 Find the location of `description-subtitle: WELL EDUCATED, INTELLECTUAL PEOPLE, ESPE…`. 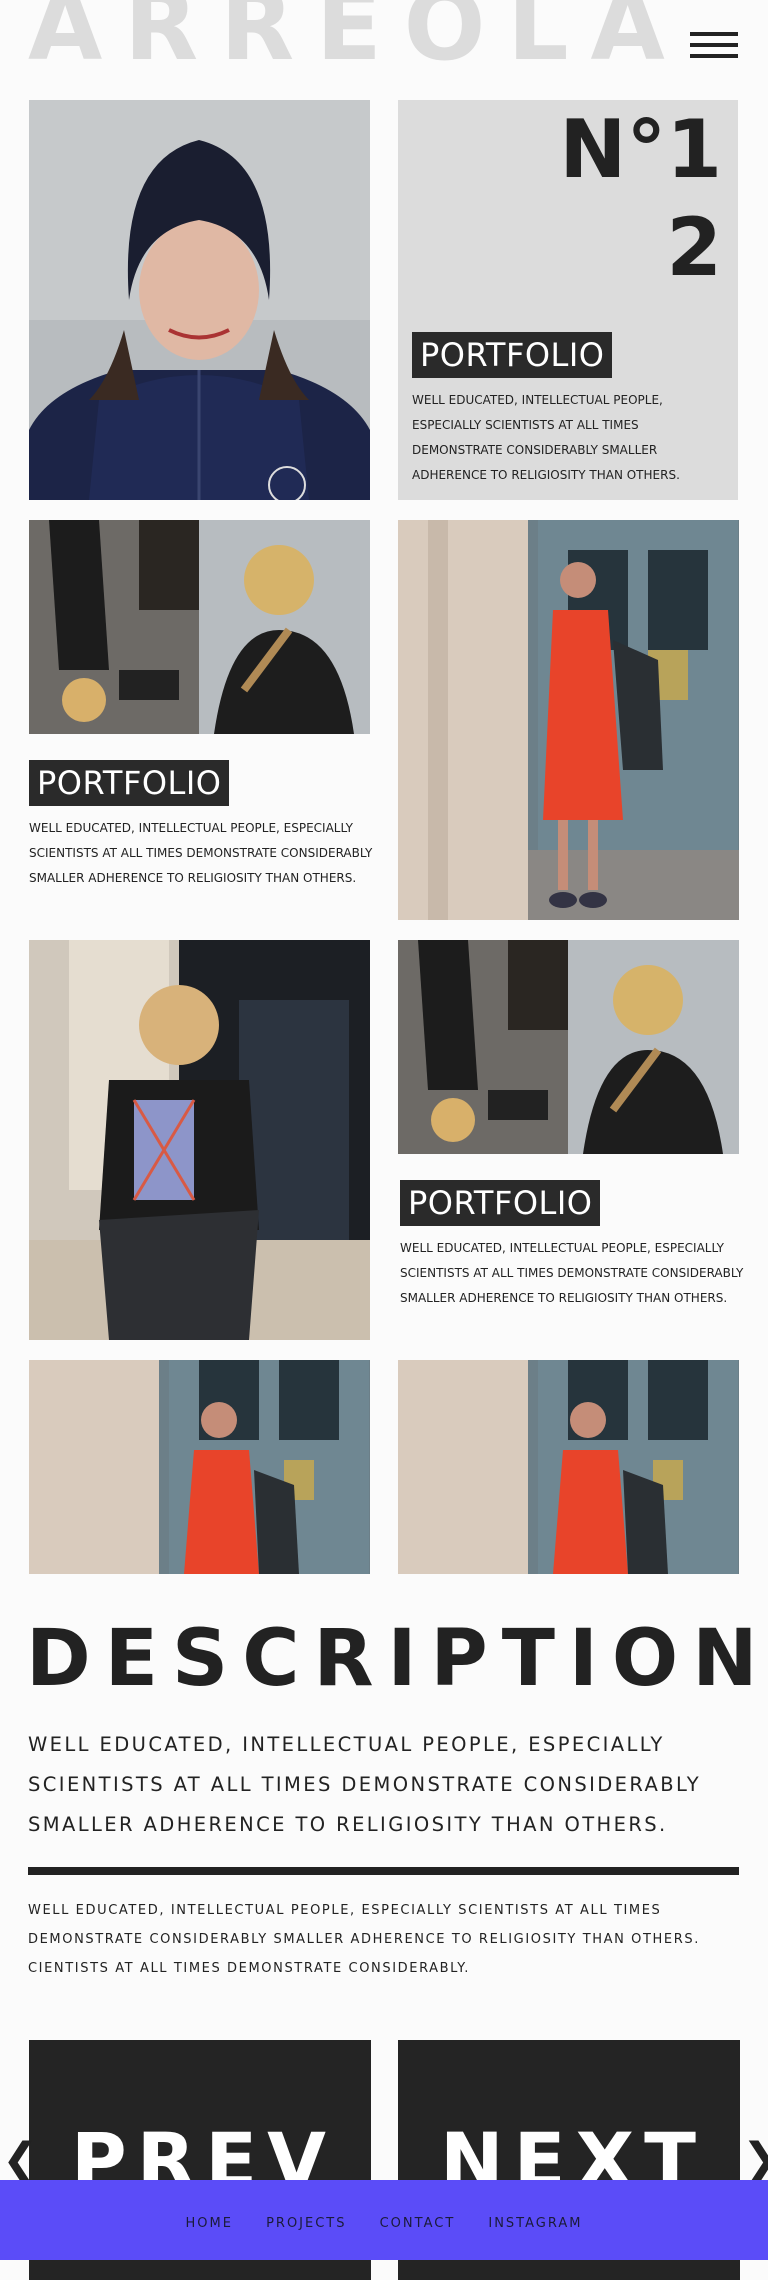

description-subtitle: WELL EDUCATED, INTELLECTUAL PEOPLE, ESPE… is located at coordinates (365, 1784).